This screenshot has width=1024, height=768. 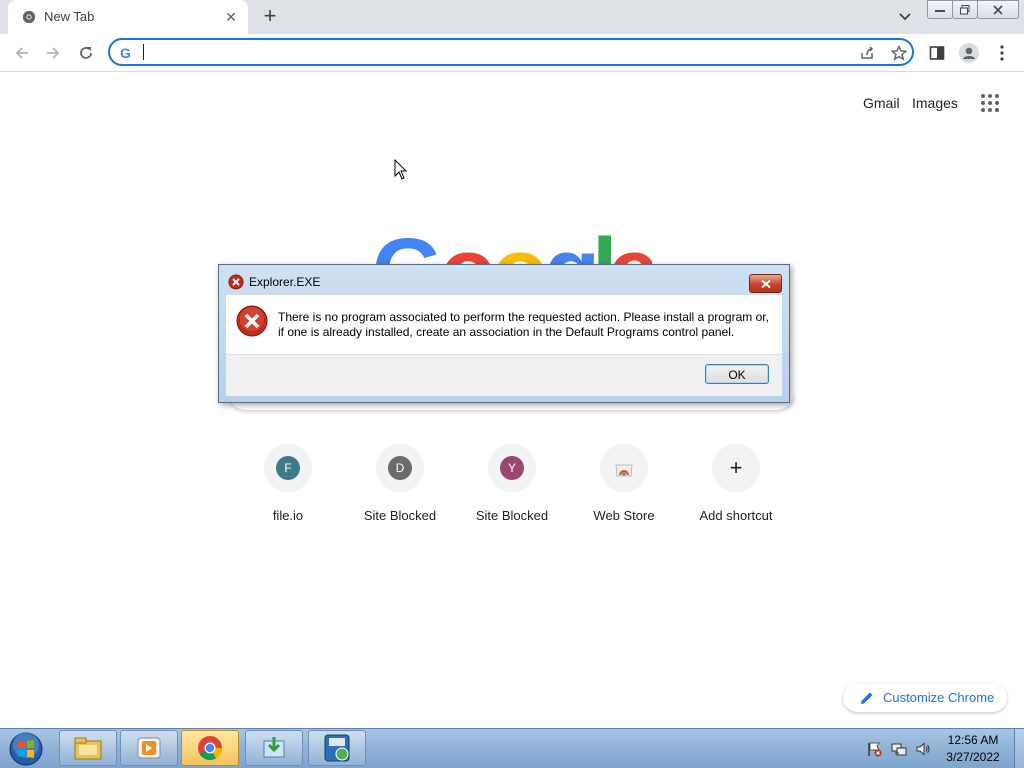 I want to click on taskbar-chrome, so click(x=210, y=748).